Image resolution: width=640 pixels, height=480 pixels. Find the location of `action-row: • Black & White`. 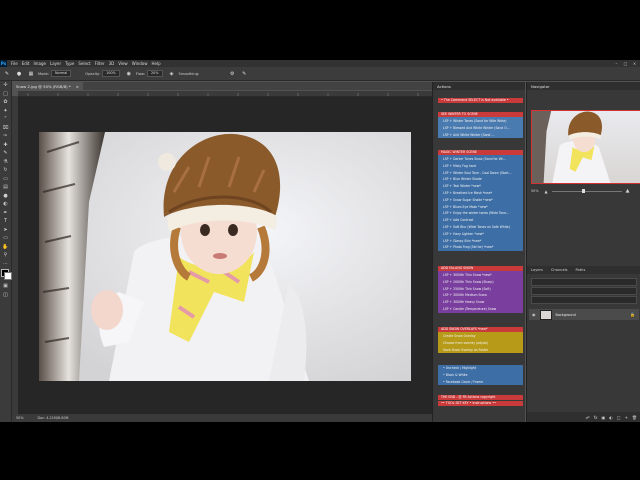

action-row: • Black & White is located at coordinates (480, 375).